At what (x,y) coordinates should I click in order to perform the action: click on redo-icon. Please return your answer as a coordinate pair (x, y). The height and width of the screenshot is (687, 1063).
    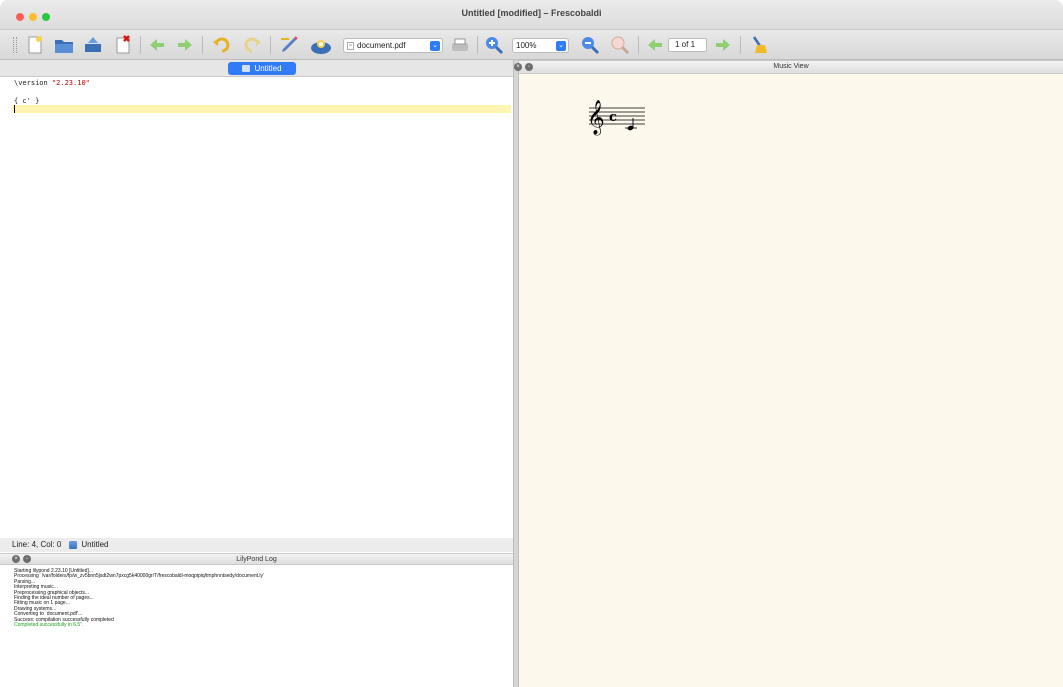
    Looking at the image, I should click on (252, 45).